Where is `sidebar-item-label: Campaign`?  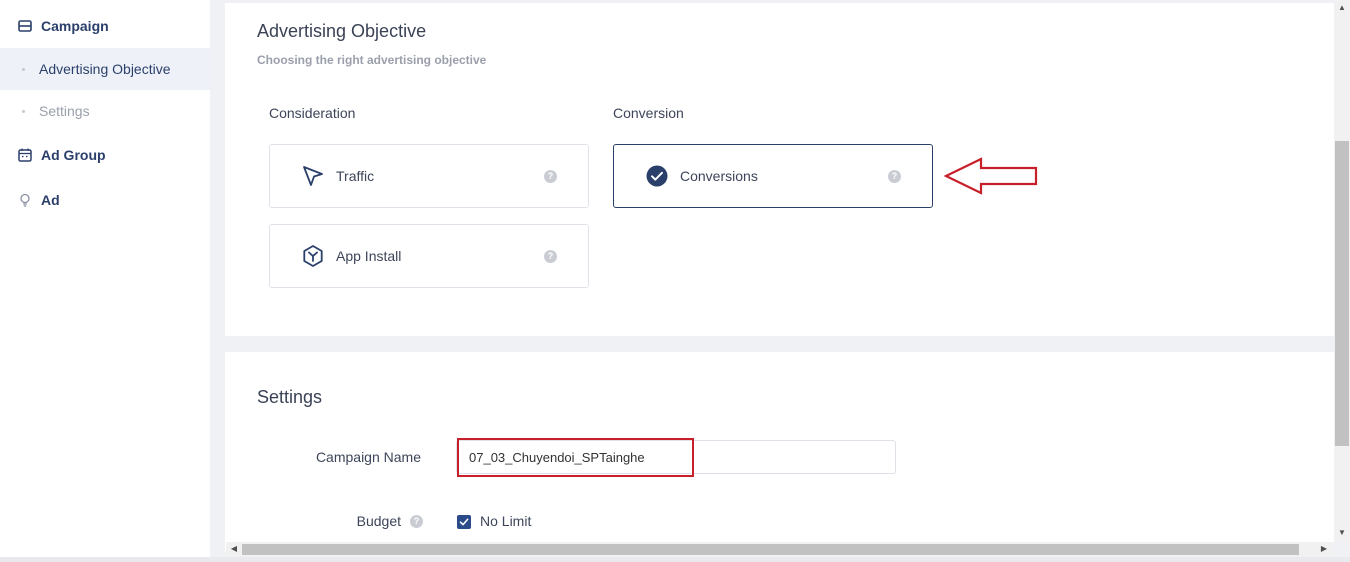
sidebar-item-label: Campaign is located at coordinates (75, 26).